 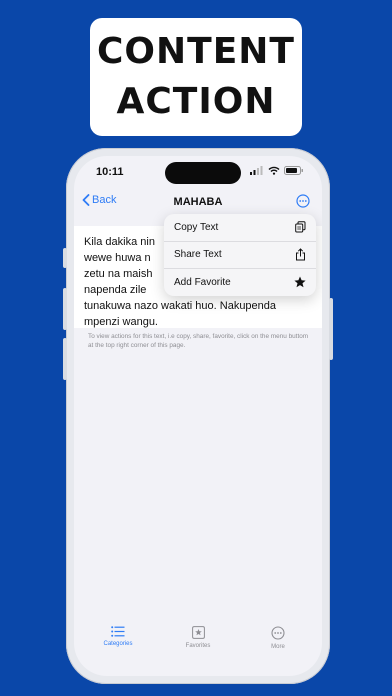 What do you see at coordinates (110, 172) in the screenshot?
I see `status-time: 10:11` at bounding box center [110, 172].